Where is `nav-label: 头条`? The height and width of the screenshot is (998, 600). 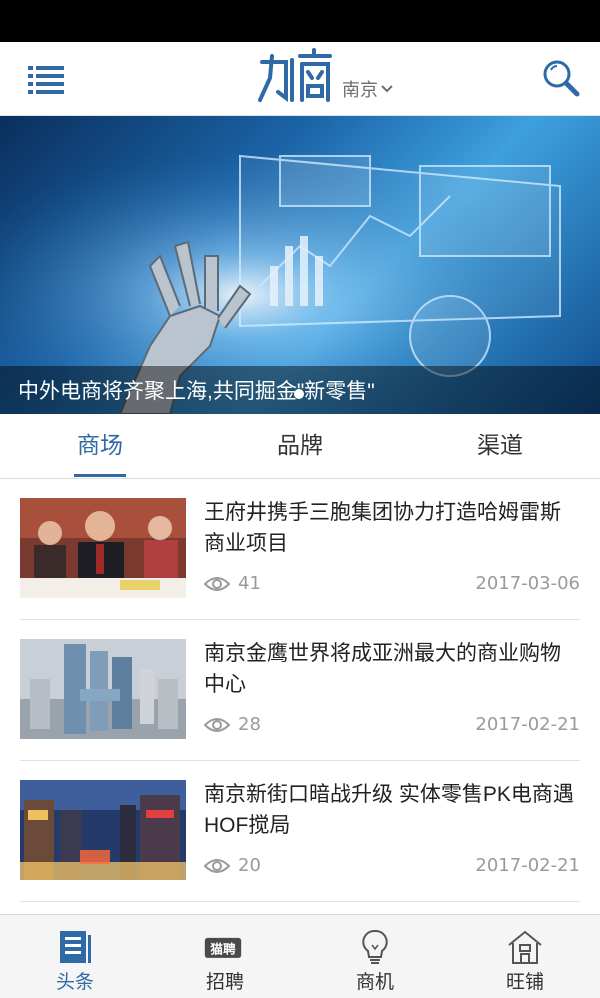 nav-label: 头条 is located at coordinates (74, 982).